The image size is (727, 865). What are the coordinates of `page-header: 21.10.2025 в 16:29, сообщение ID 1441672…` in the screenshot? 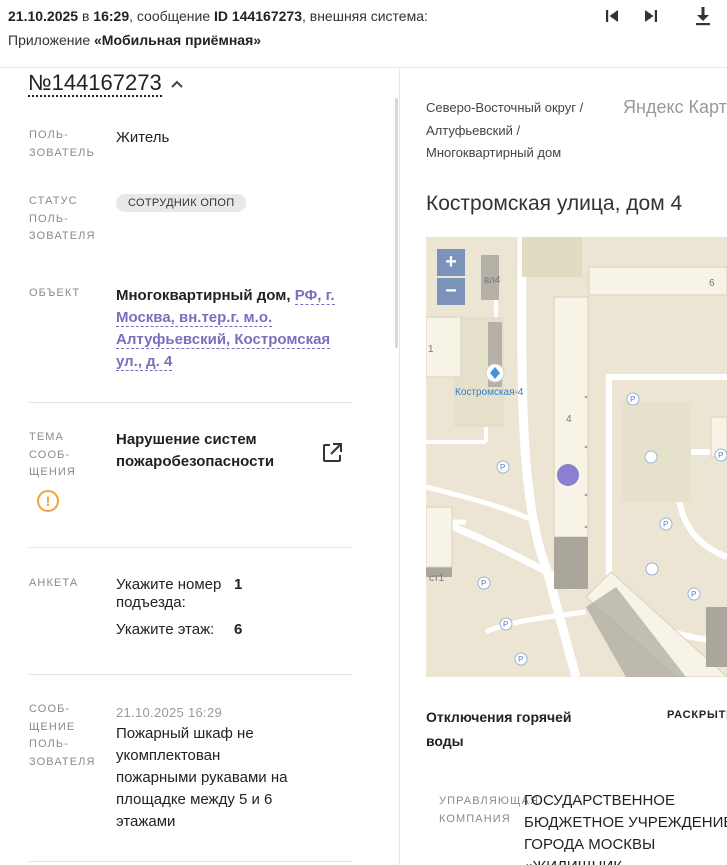 It's located at (363, 34).